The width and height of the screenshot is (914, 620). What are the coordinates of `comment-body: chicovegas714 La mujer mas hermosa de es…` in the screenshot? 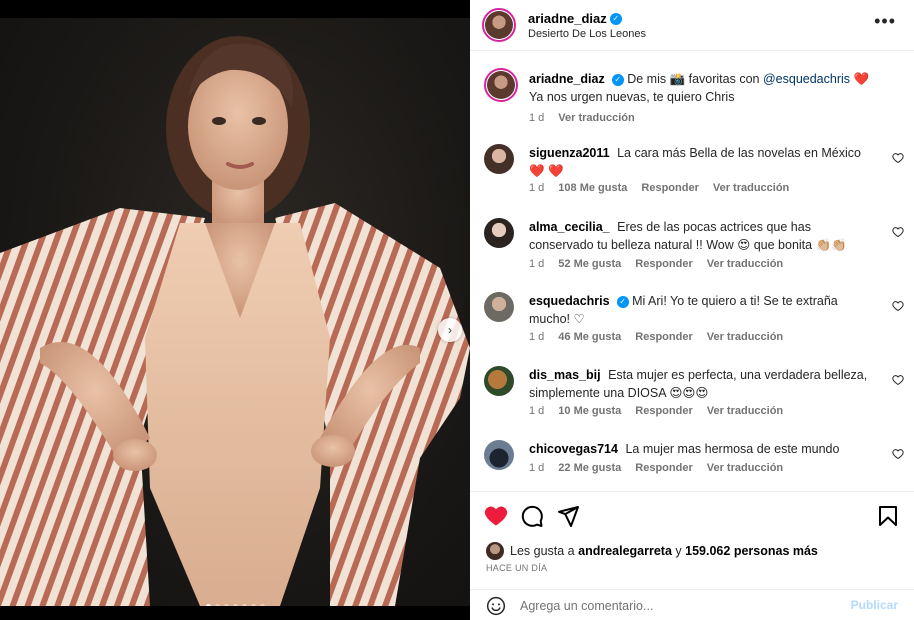 It's located at (701, 449).